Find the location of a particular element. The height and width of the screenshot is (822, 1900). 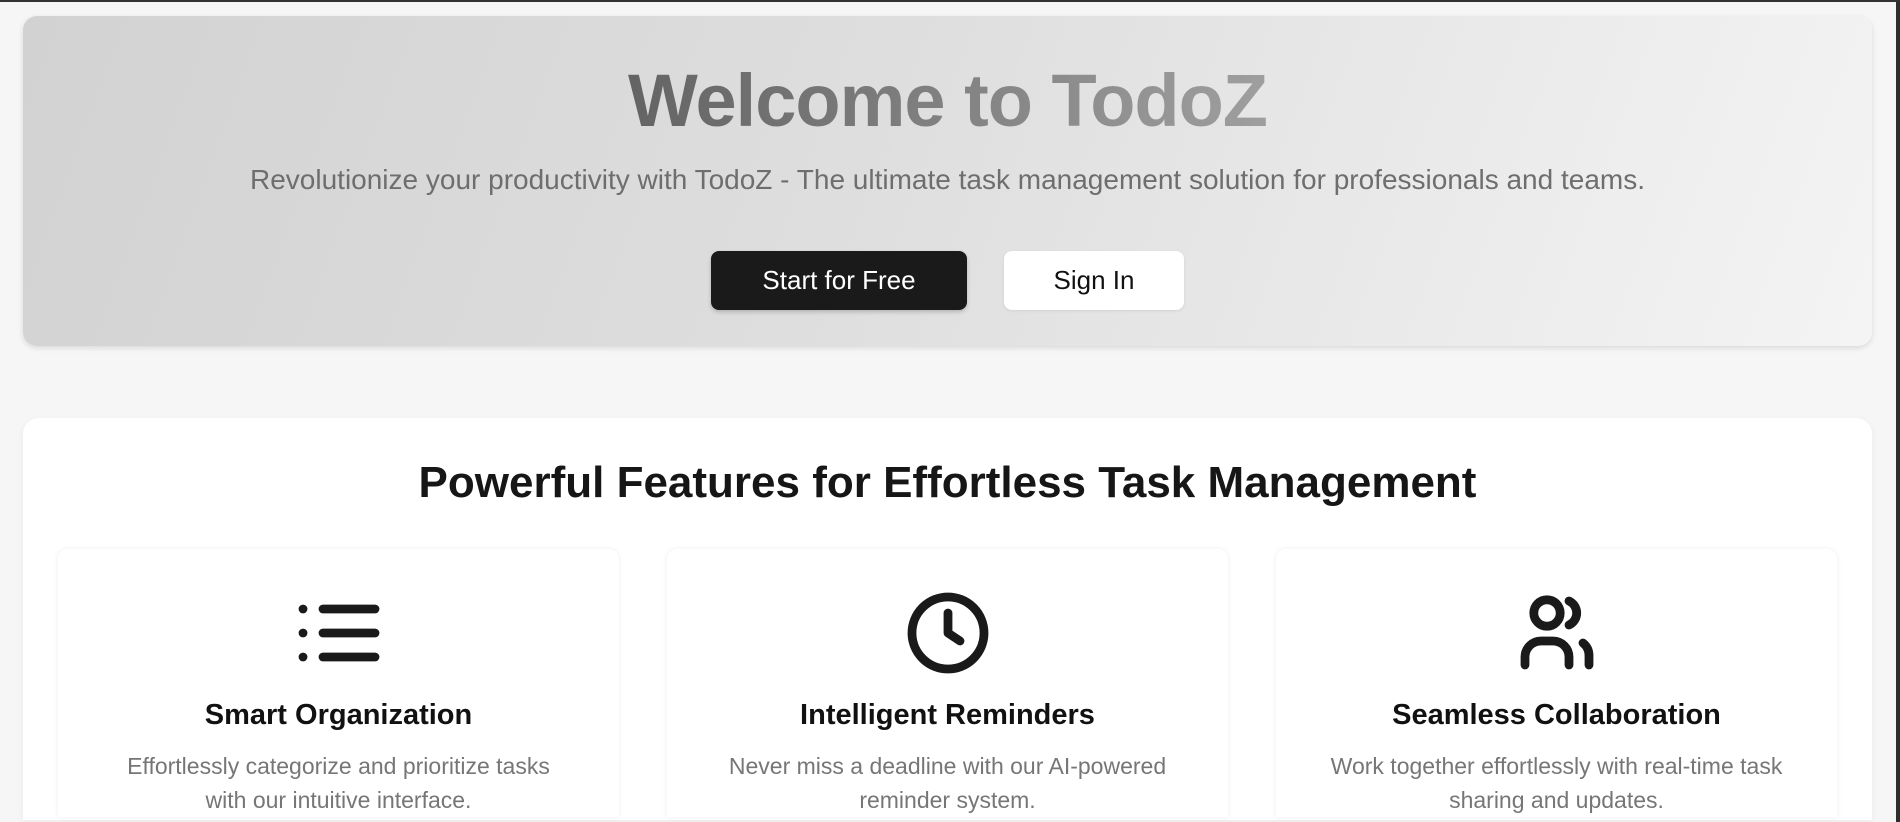

feature-title: Seamless Collaboration is located at coordinates (1556, 715).